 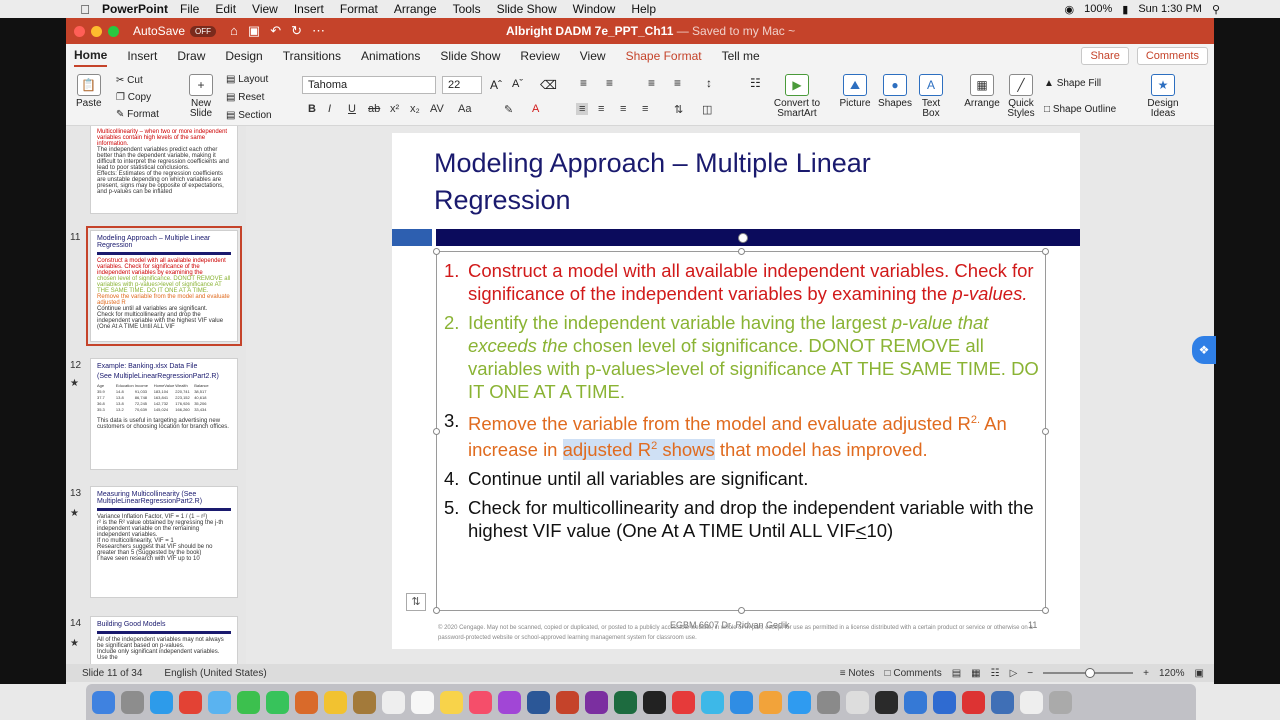 What do you see at coordinates (799, 702) in the screenshot?
I see `app-store-icon` at bounding box center [799, 702].